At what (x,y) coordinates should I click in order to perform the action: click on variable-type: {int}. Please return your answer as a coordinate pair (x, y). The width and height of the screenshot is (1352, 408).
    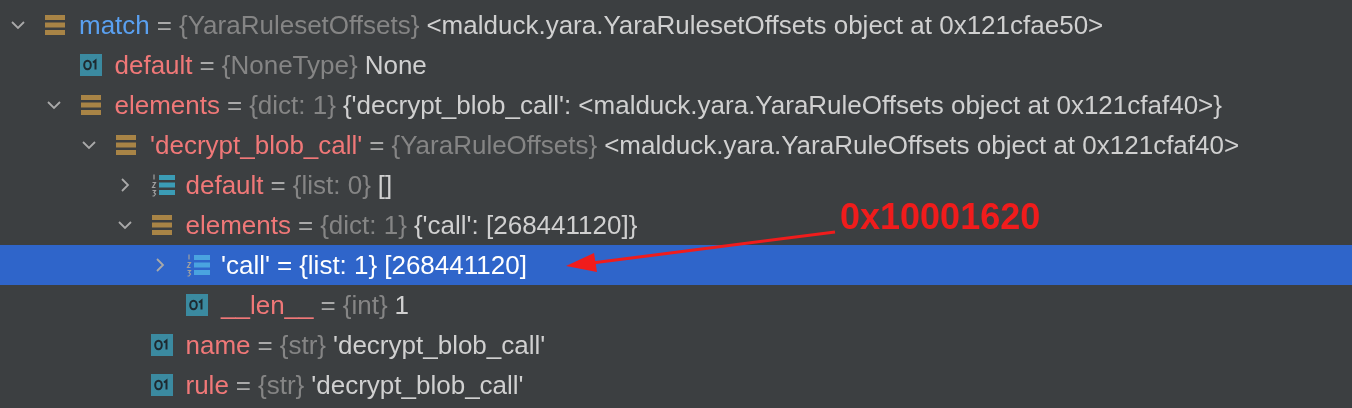
    Looking at the image, I should click on (365, 305).